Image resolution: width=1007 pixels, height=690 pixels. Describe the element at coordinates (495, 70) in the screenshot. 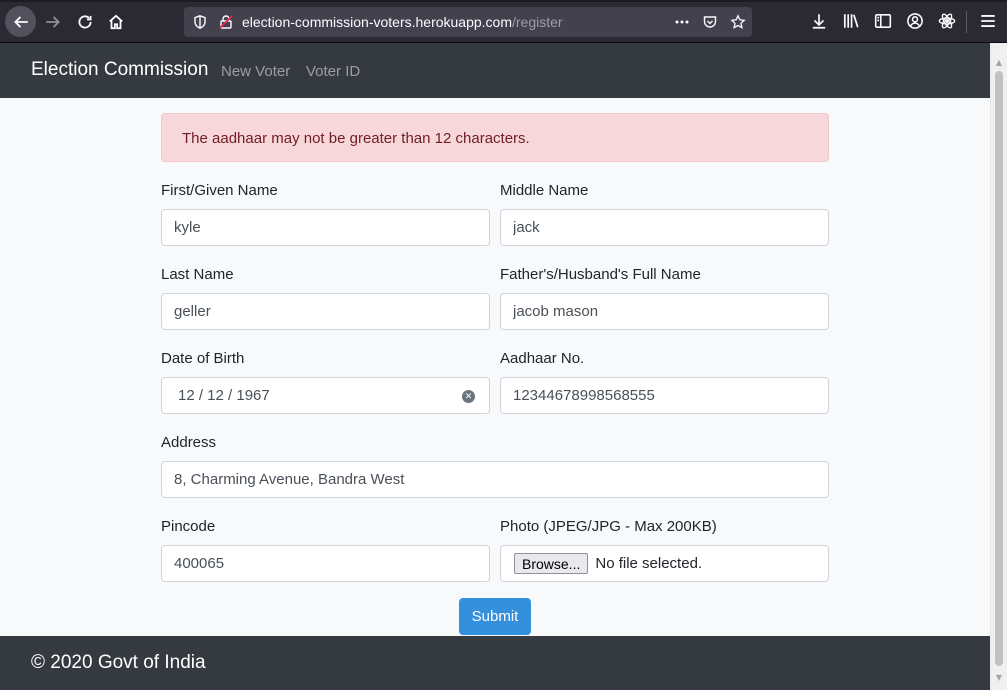

I see `site-navbar: Election Commission New Voter Voter ID` at that location.